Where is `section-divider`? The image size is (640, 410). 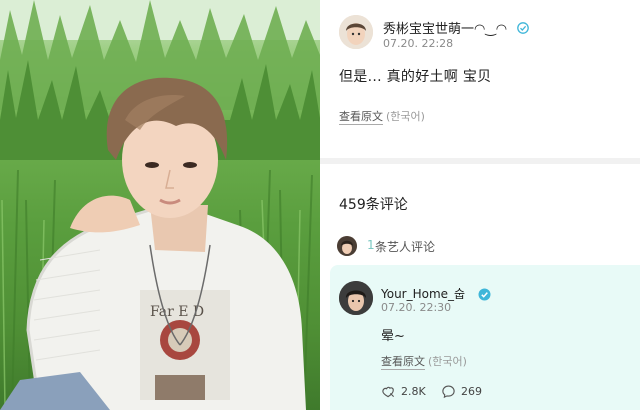 section-divider is located at coordinates (480, 161).